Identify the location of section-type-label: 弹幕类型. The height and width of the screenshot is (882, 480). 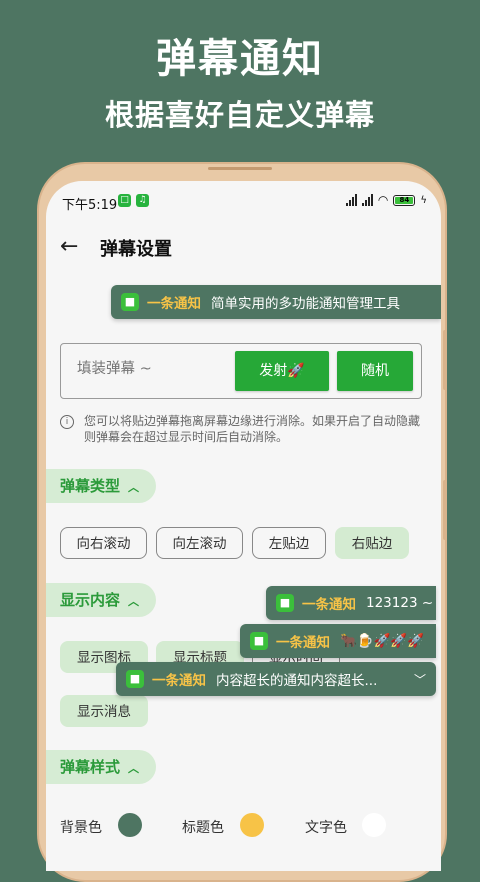
(90, 486).